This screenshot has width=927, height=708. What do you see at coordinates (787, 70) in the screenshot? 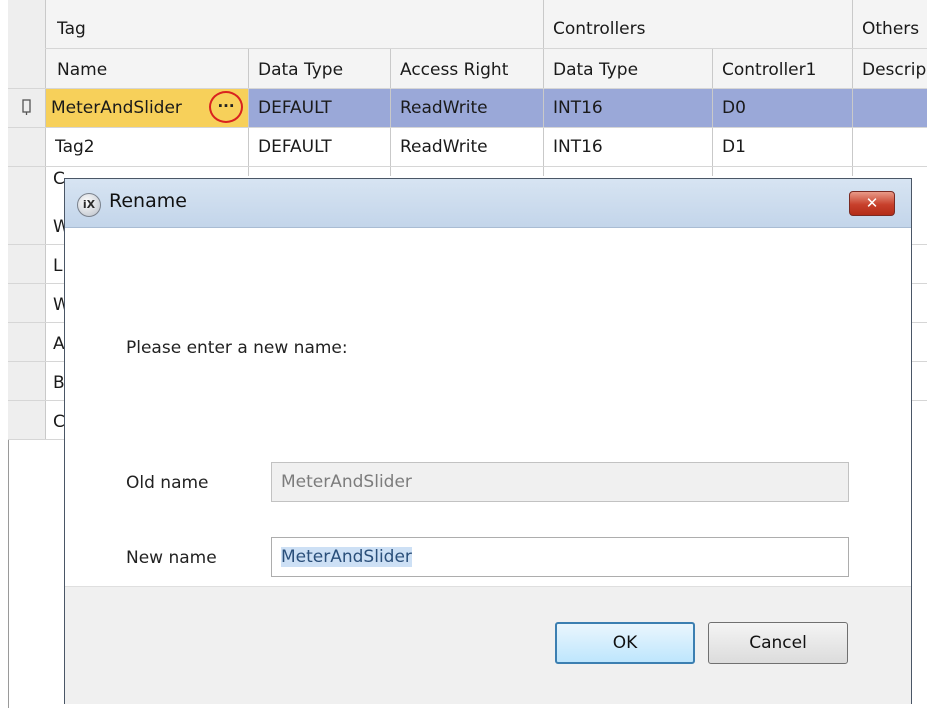
I see `column-header-controller1: Controller1` at bounding box center [787, 70].